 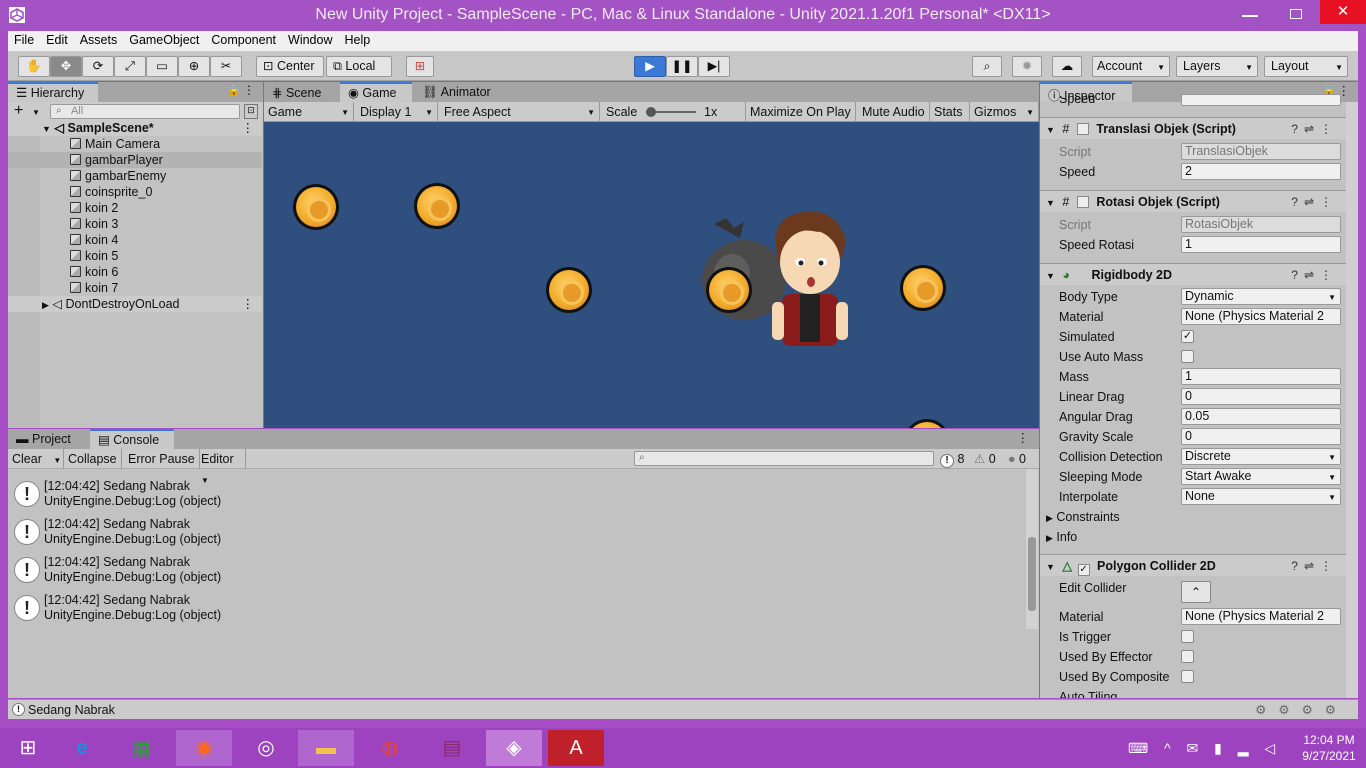 What do you see at coordinates (135, 272) in the screenshot?
I see `hierarchy-item: koin 6` at bounding box center [135, 272].